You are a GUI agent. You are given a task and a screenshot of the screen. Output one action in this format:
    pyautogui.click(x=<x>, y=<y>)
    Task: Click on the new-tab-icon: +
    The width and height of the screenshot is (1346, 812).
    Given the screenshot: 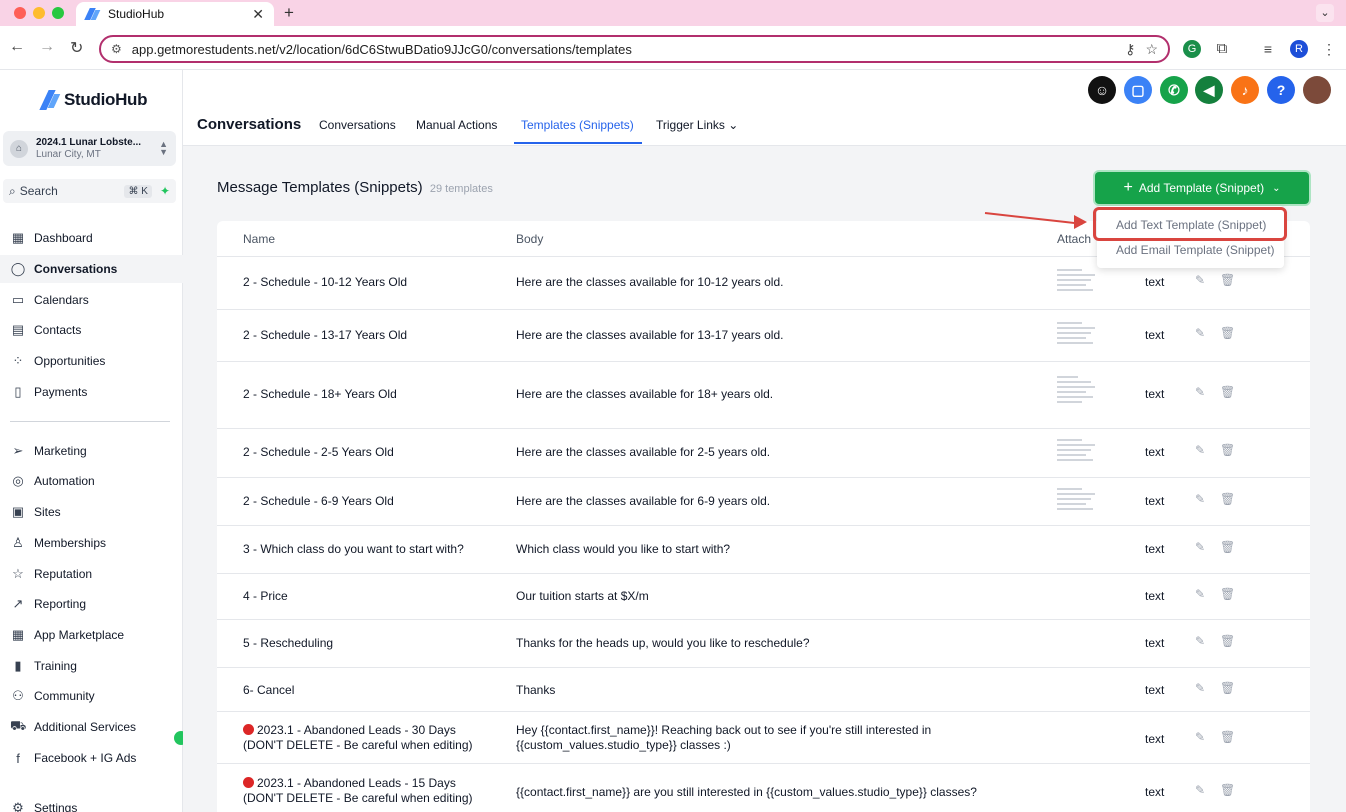 What is the action you would take?
    pyautogui.click(x=289, y=13)
    